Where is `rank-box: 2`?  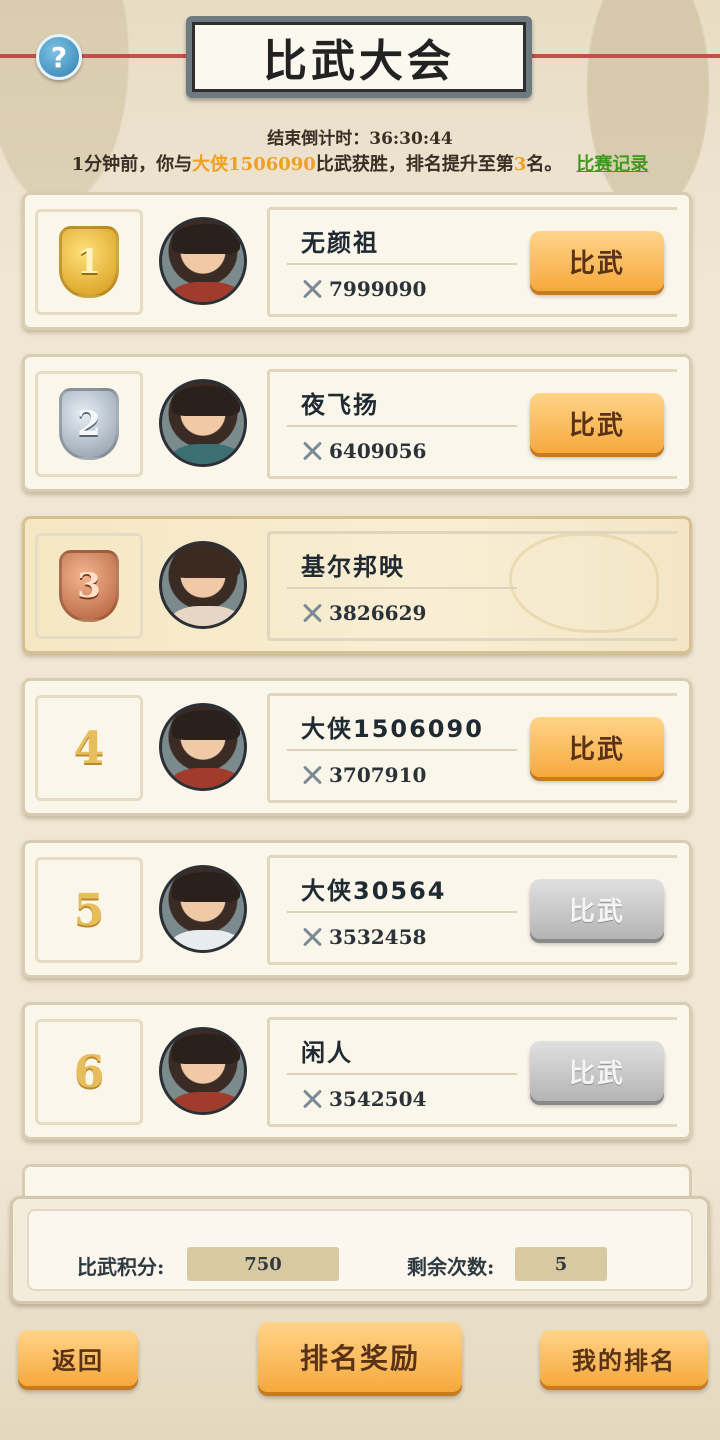
rank-box: 2 is located at coordinates (89, 424).